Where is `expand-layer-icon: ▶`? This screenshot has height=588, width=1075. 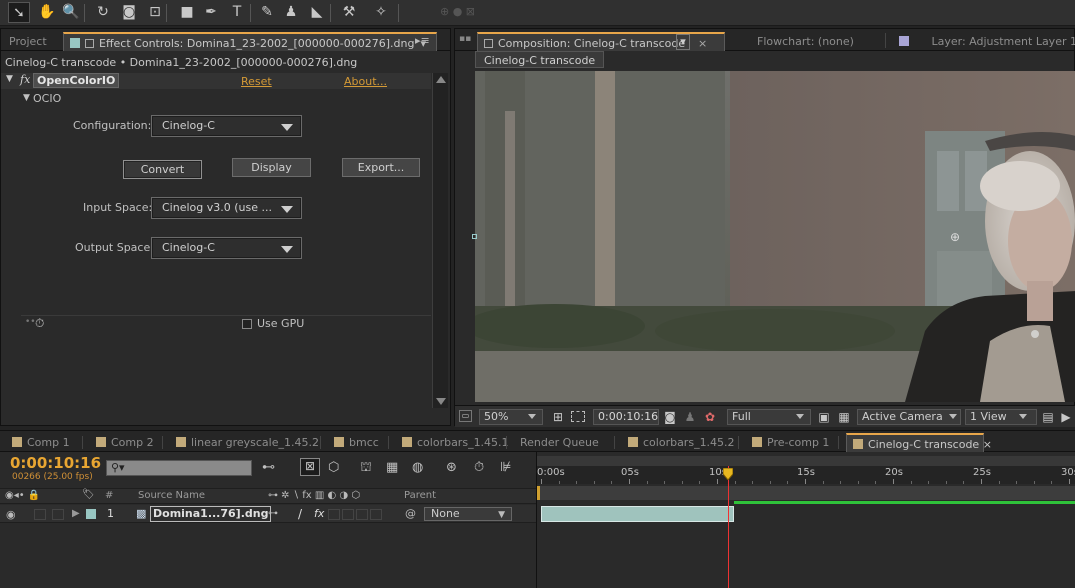
expand-layer-icon: ▶ is located at coordinates (76, 513).